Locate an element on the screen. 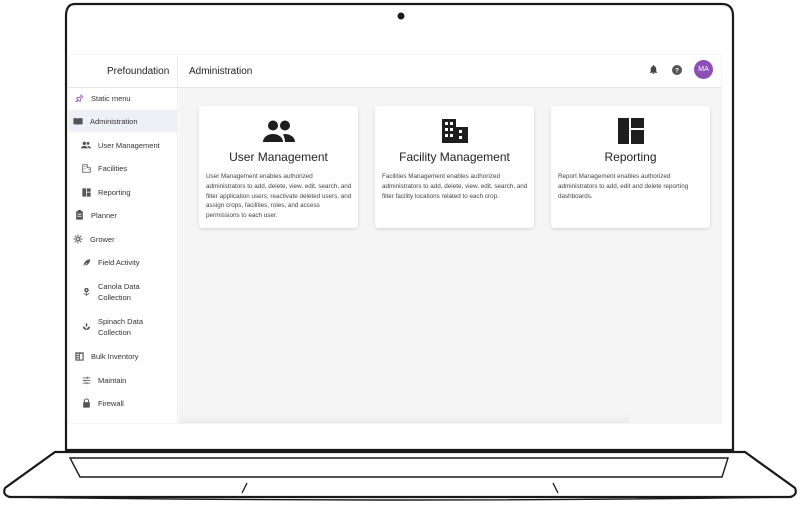  brand-title: Prefoundation is located at coordinates (138, 71).